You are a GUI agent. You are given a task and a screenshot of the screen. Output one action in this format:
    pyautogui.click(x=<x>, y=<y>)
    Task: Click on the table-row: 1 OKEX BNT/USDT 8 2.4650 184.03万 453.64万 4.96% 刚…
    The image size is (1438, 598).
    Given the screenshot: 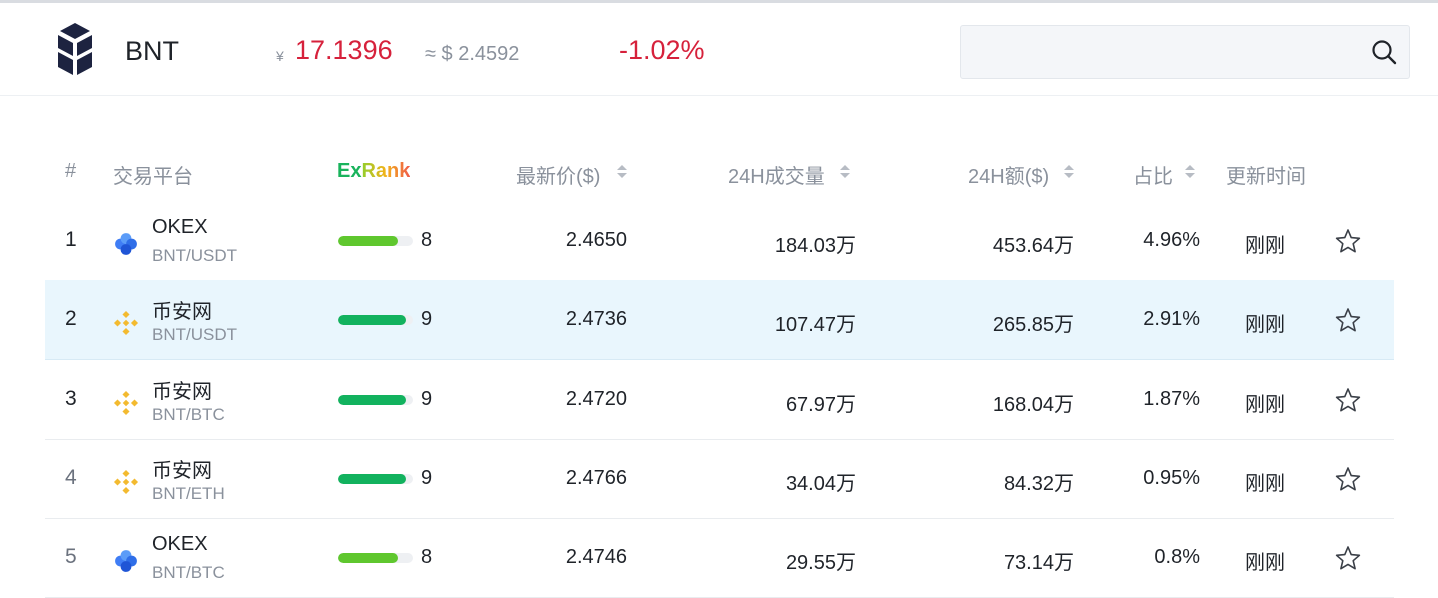 What is the action you would take?
    pyautogui.click(x=719, y=241)
    